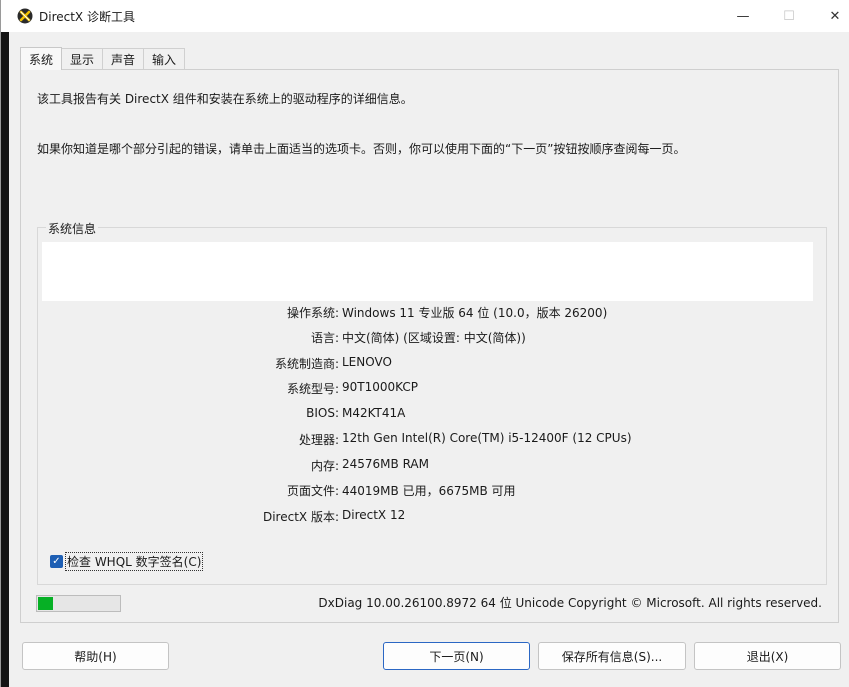  What do you see at coordinates (87, 16) in the screenshot?
I see `window-title: DirectX 诊断工具` at bounding box center [87, 16].